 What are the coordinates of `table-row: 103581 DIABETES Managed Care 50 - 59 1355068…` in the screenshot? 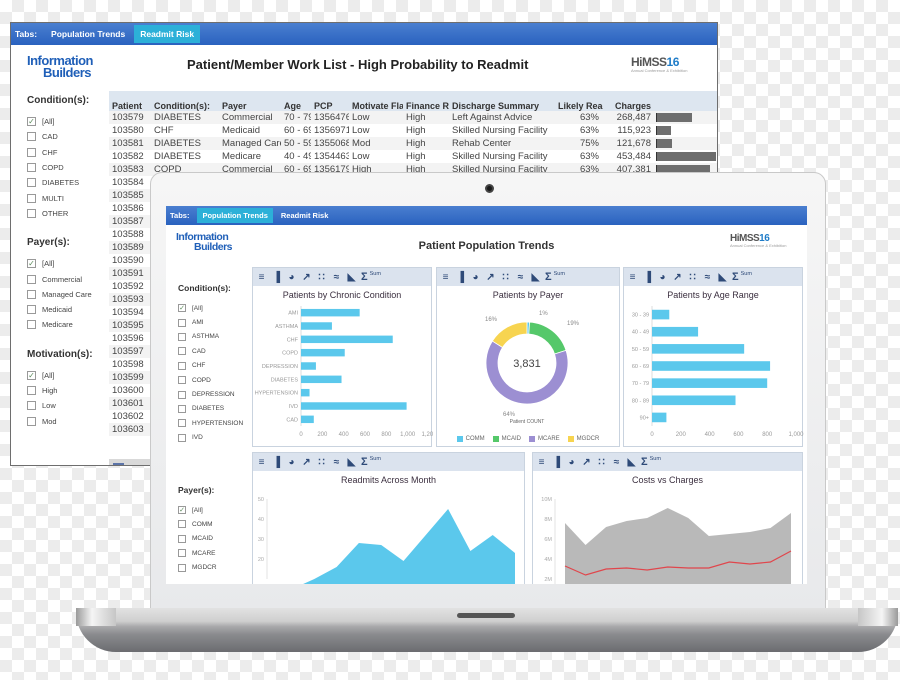 It's located at (413, 143).